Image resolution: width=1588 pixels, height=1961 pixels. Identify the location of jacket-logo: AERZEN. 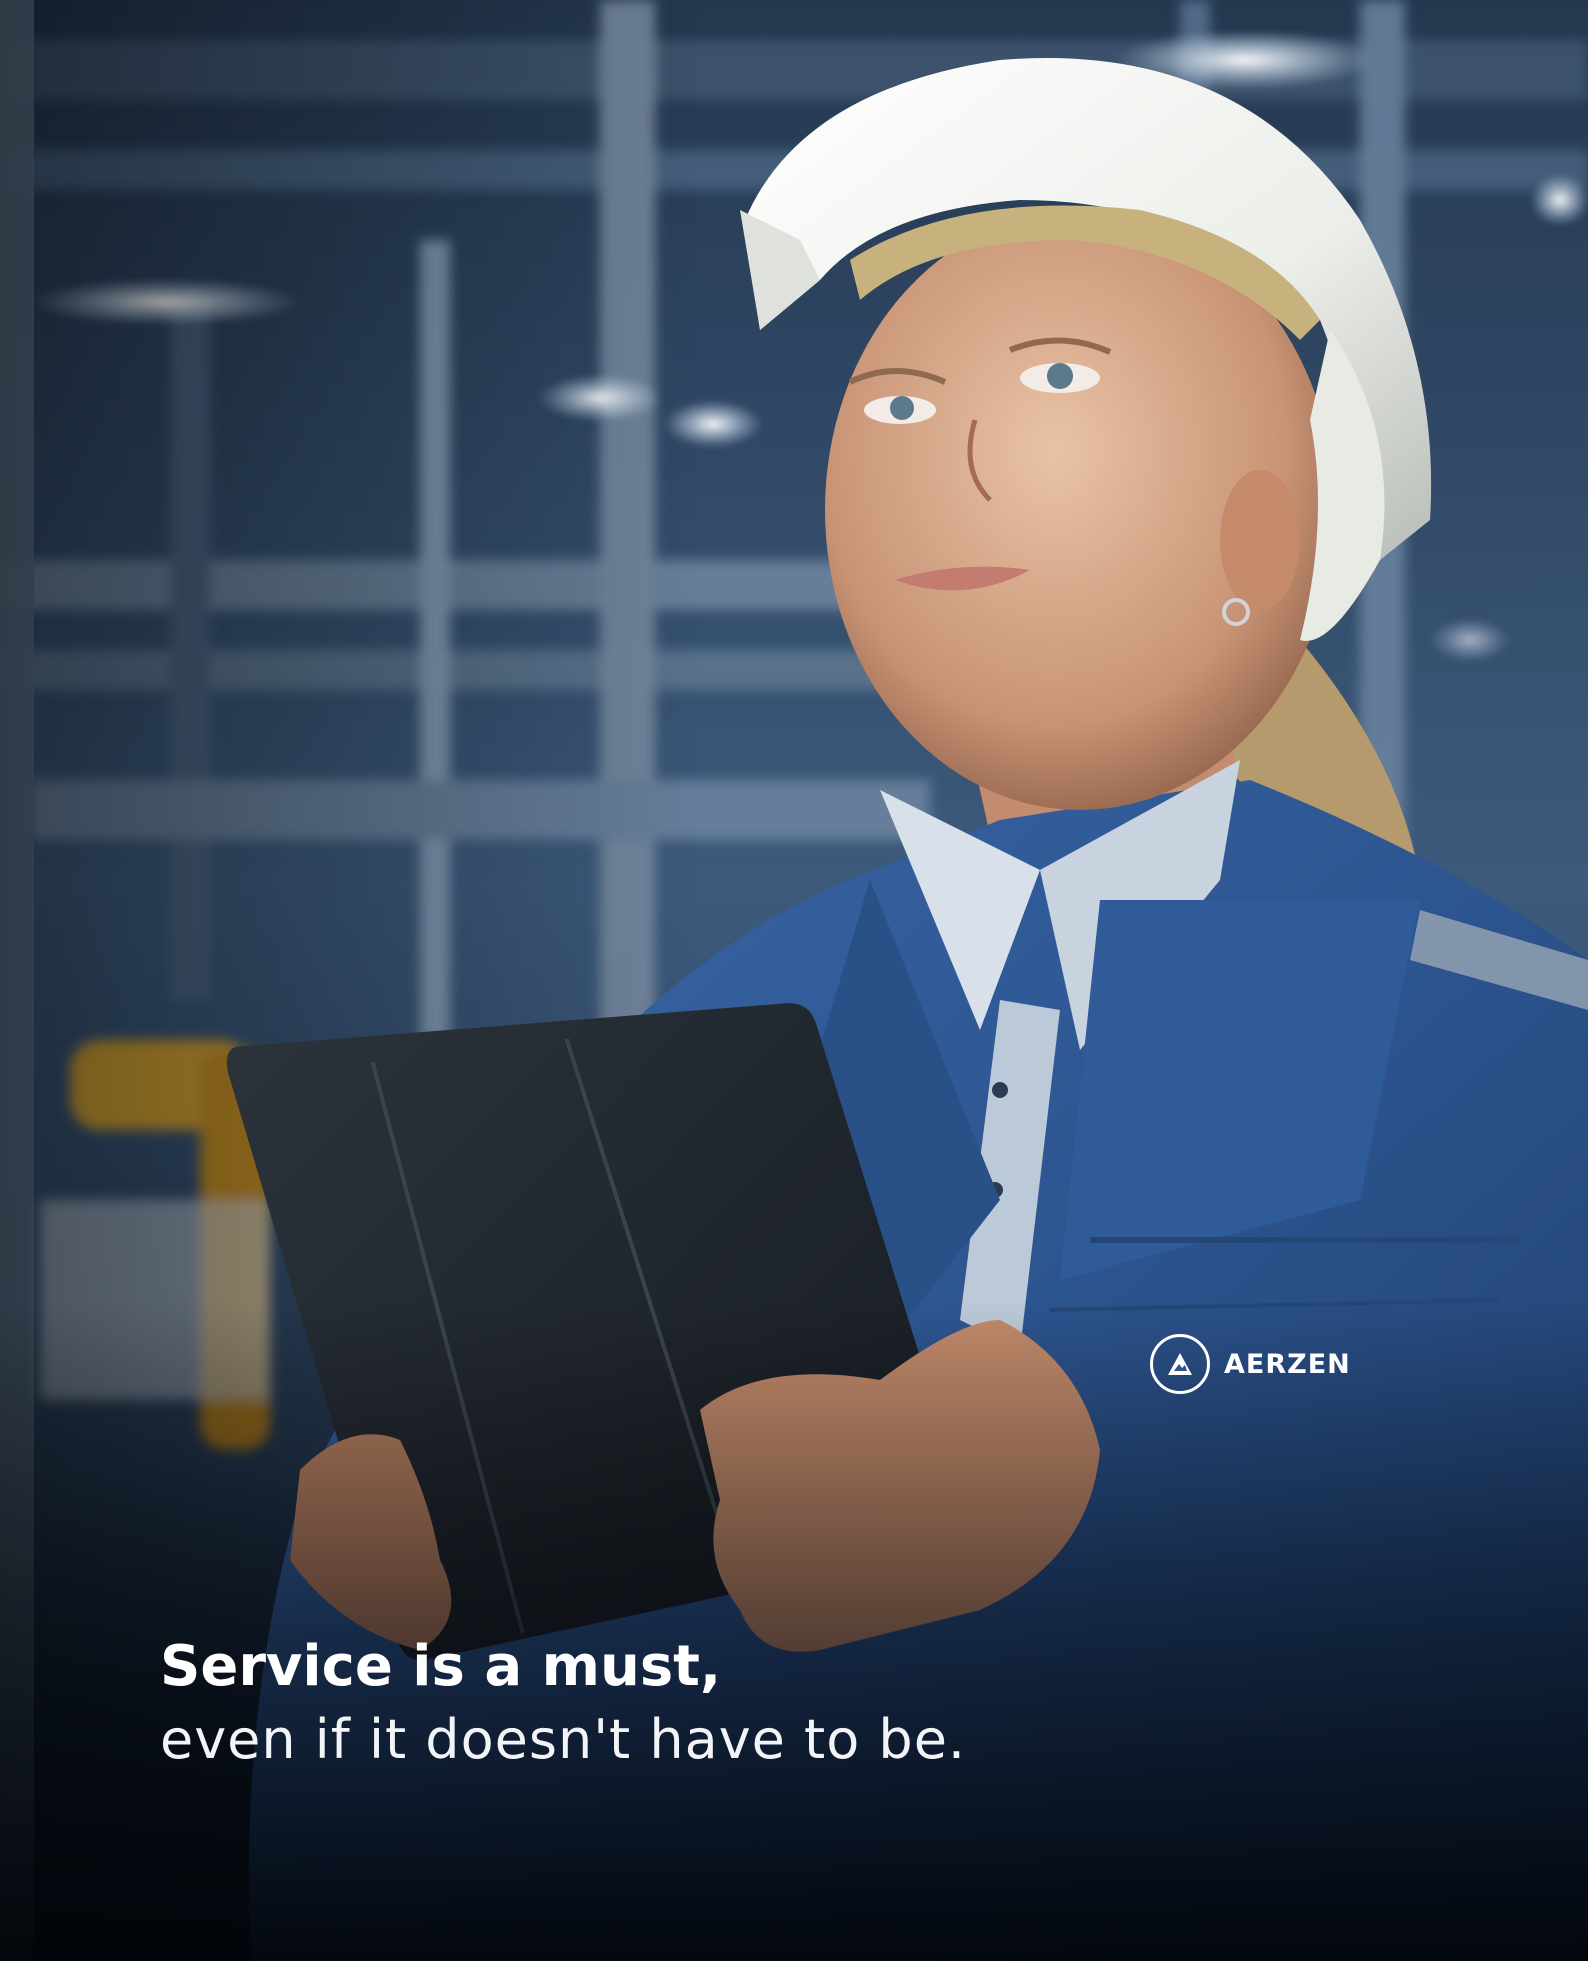
(1250, 1364).